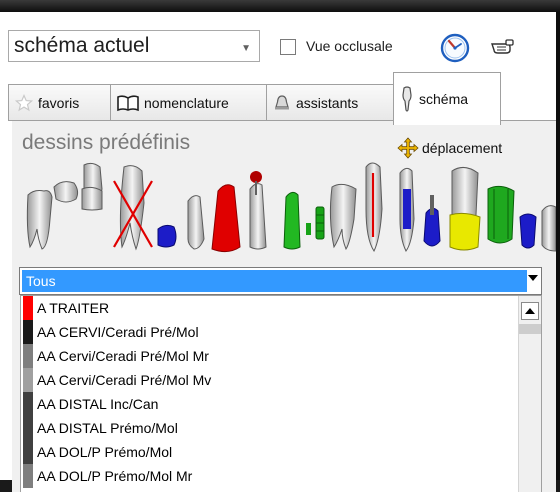  What do you see at coordinates (82, 45) in the screenshot?
I see `schema-select-value: schéma actuel` at bounding box center [82, 45].